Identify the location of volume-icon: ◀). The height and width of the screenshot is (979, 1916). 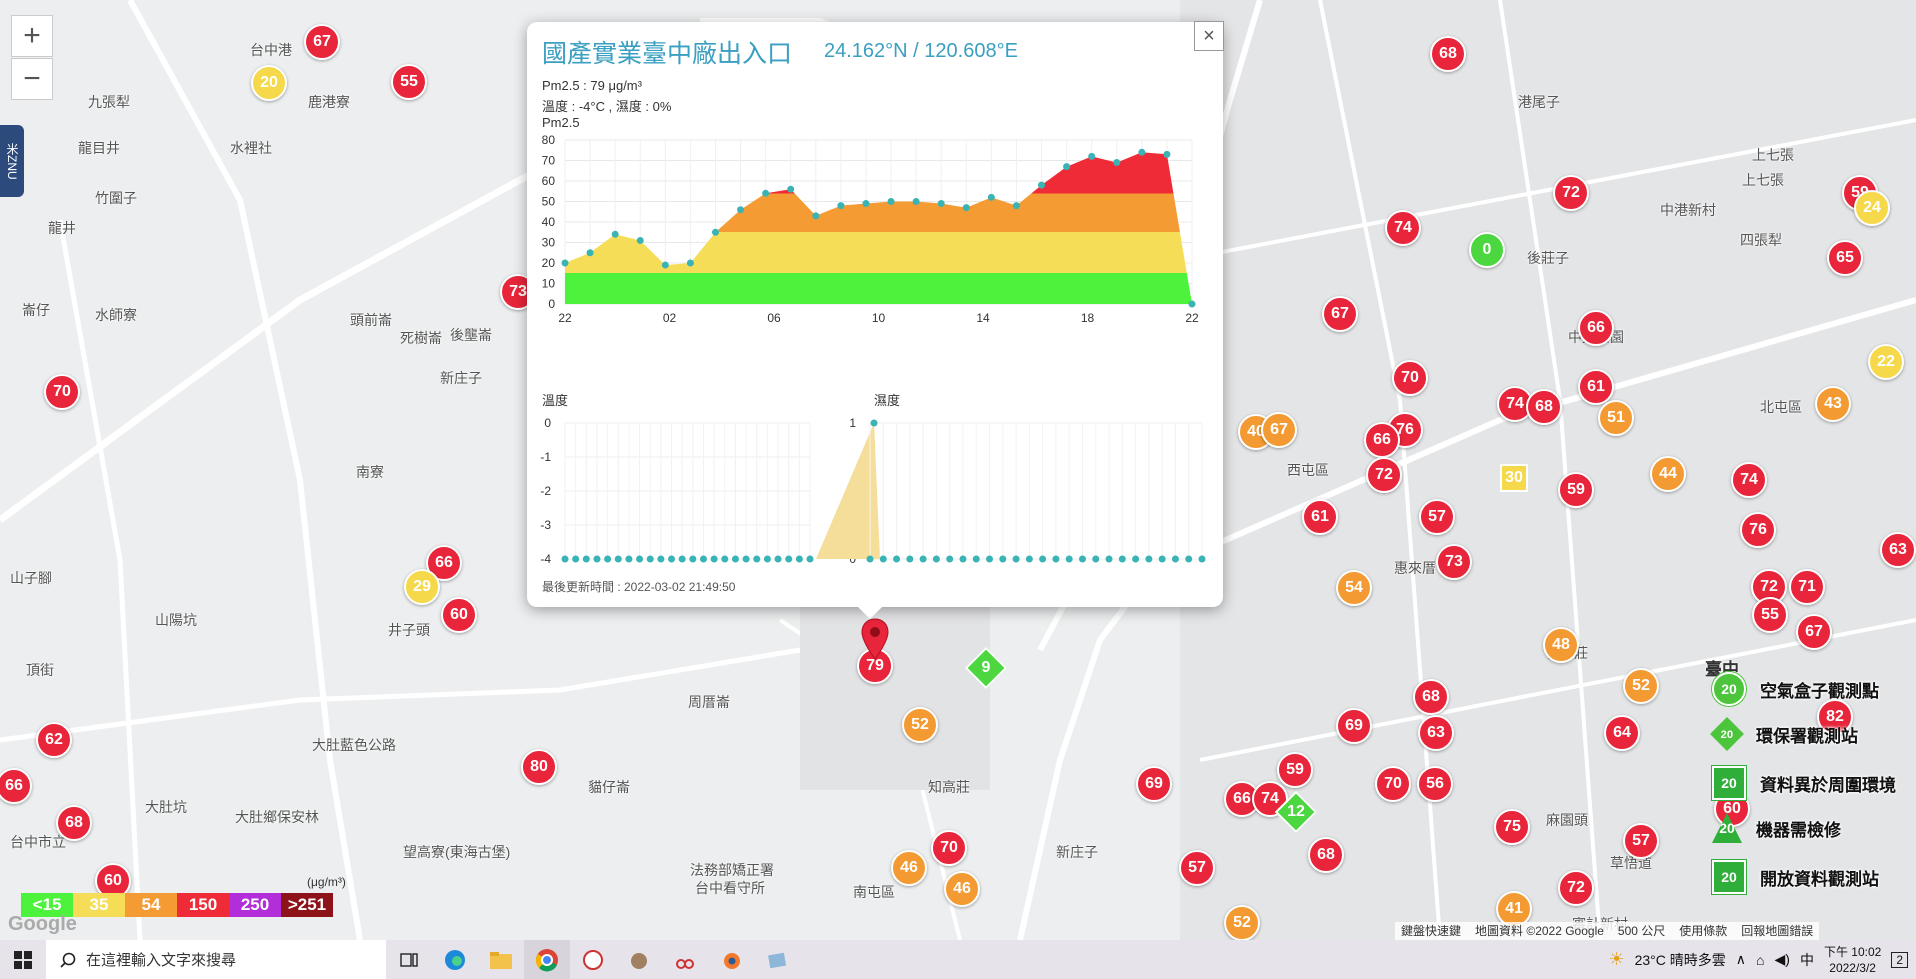
(1782, 959).